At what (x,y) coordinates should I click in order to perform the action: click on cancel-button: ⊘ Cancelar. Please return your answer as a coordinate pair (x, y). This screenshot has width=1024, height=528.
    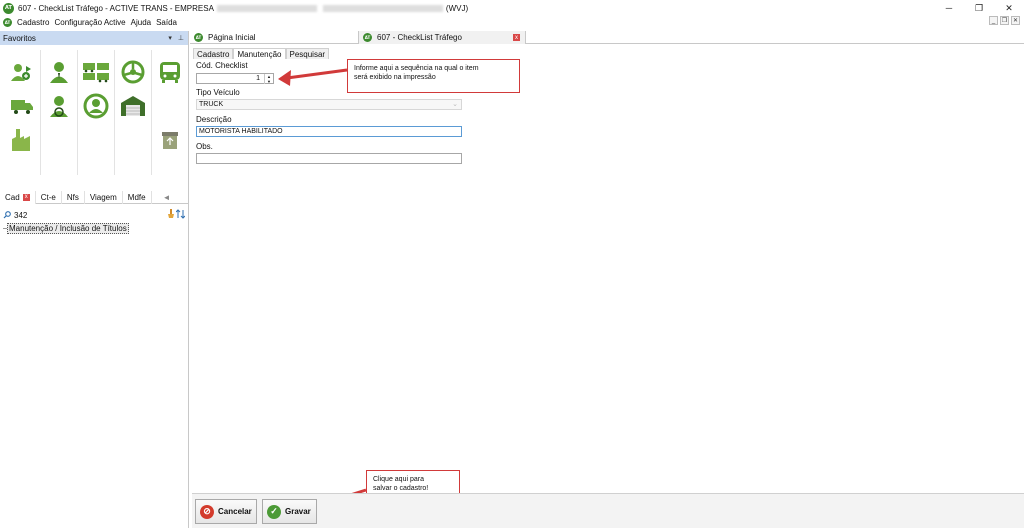
    Looking at the image, I should click on (226, 511).